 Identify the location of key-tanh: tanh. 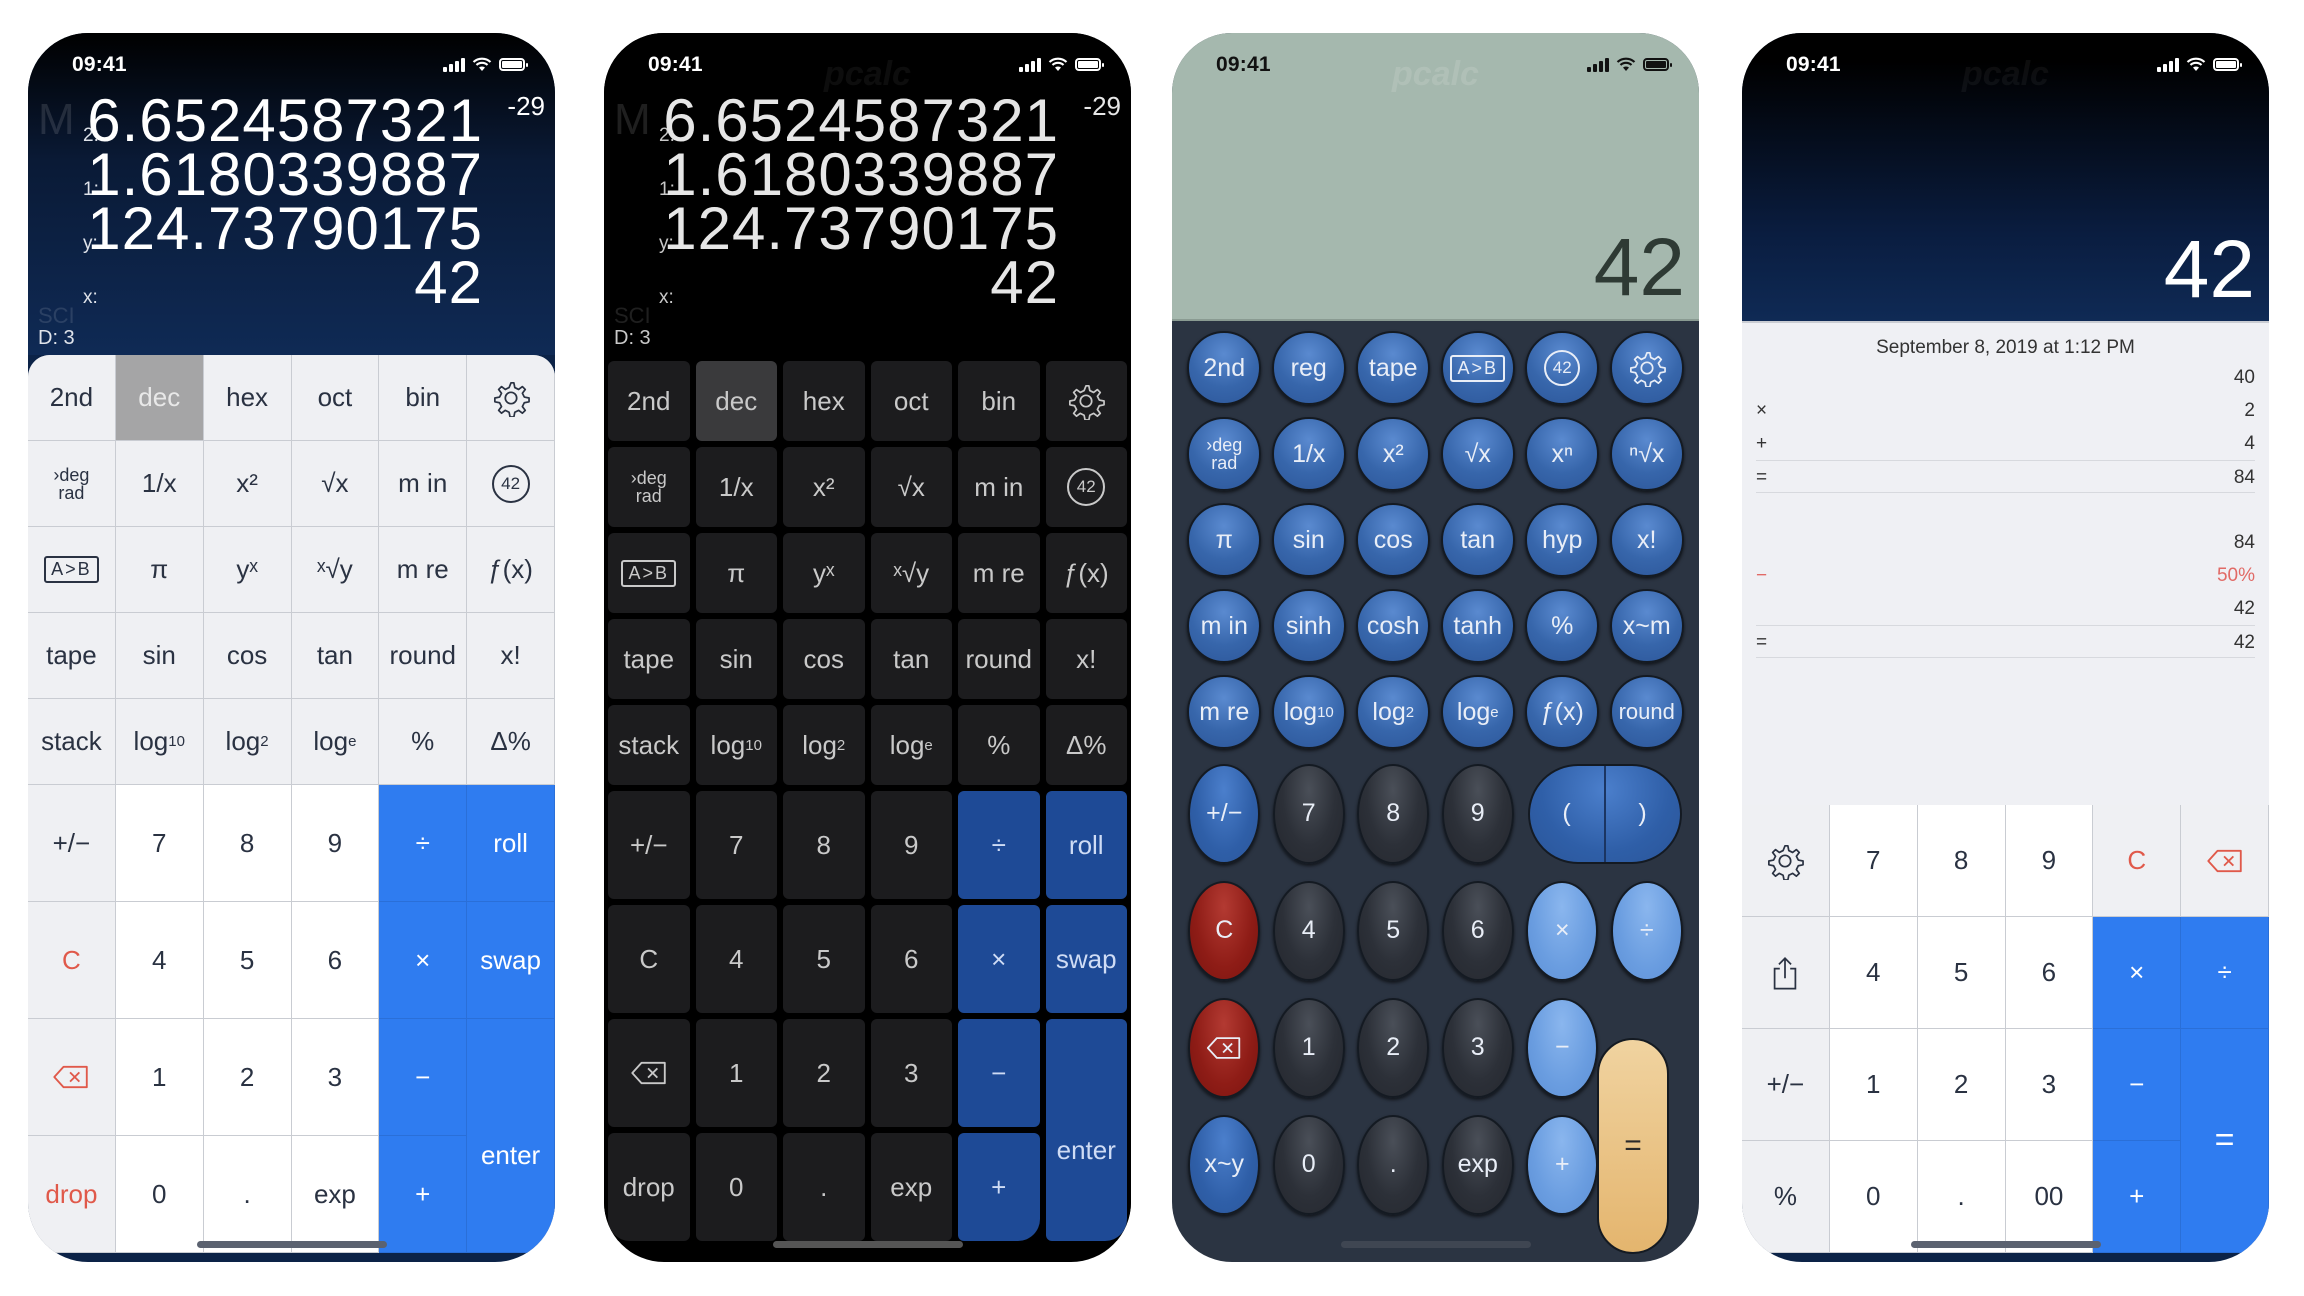
(1477, 626).